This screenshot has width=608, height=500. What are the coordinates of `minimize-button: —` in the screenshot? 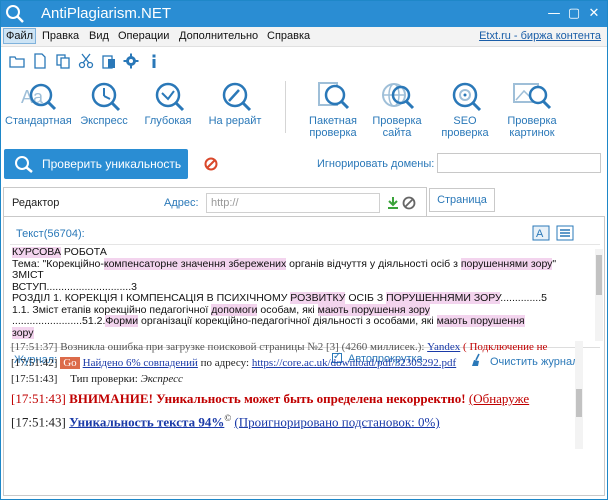 It's located at (554, 14).